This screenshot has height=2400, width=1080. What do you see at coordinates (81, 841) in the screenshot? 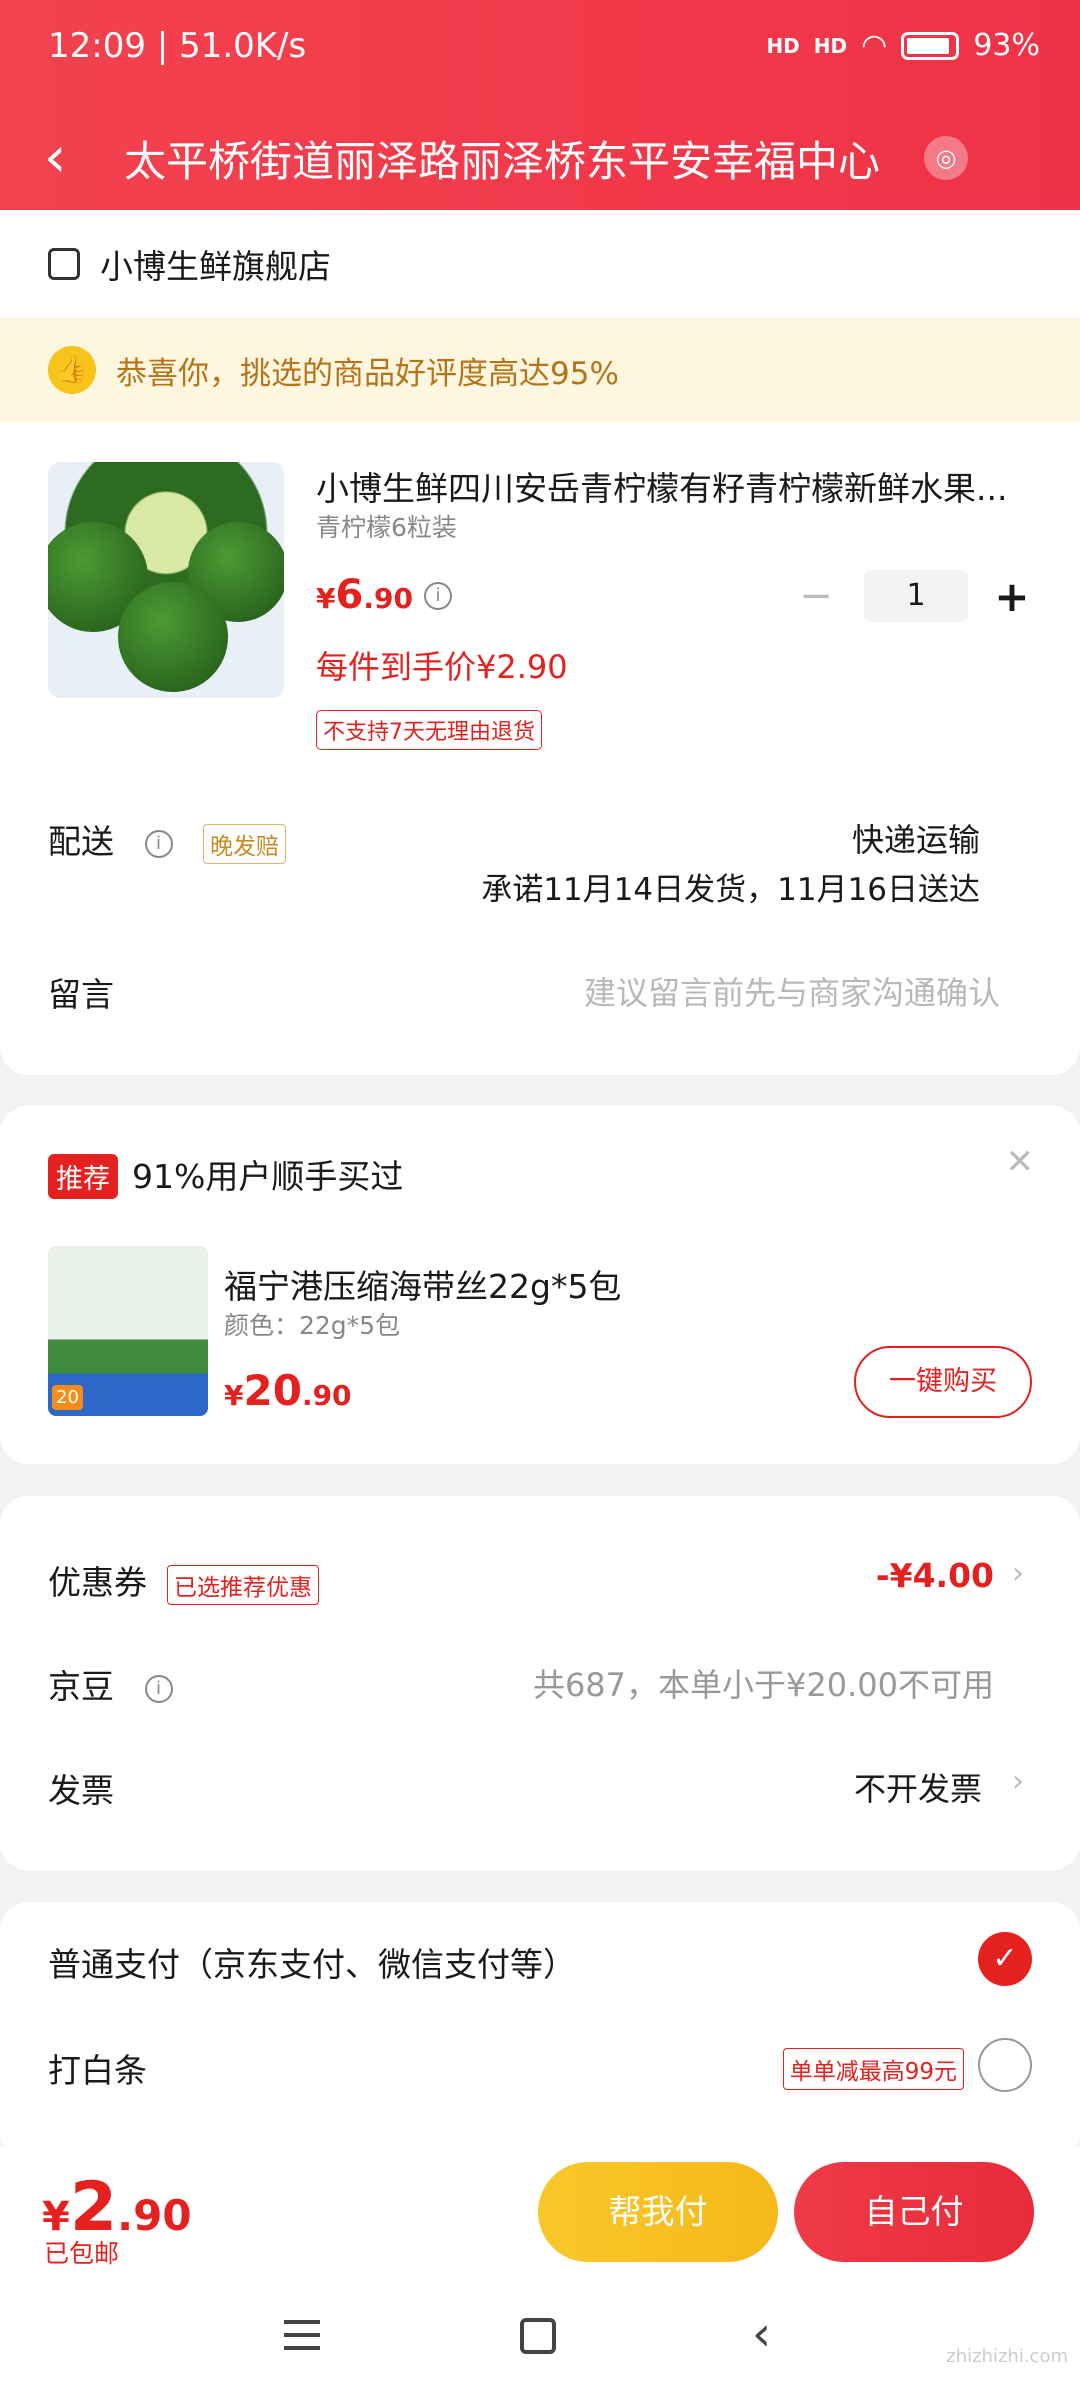
I see `delivery-label: 配送` at bounding box center [81, 841].